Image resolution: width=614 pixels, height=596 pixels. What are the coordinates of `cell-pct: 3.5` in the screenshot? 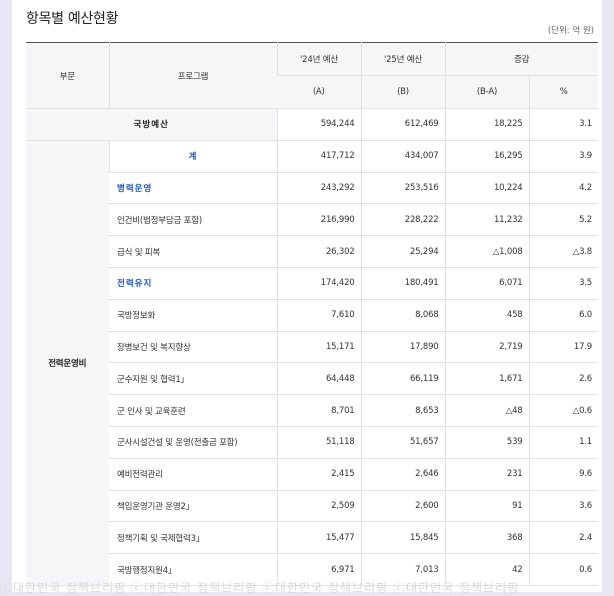 It's located at (563, 283).